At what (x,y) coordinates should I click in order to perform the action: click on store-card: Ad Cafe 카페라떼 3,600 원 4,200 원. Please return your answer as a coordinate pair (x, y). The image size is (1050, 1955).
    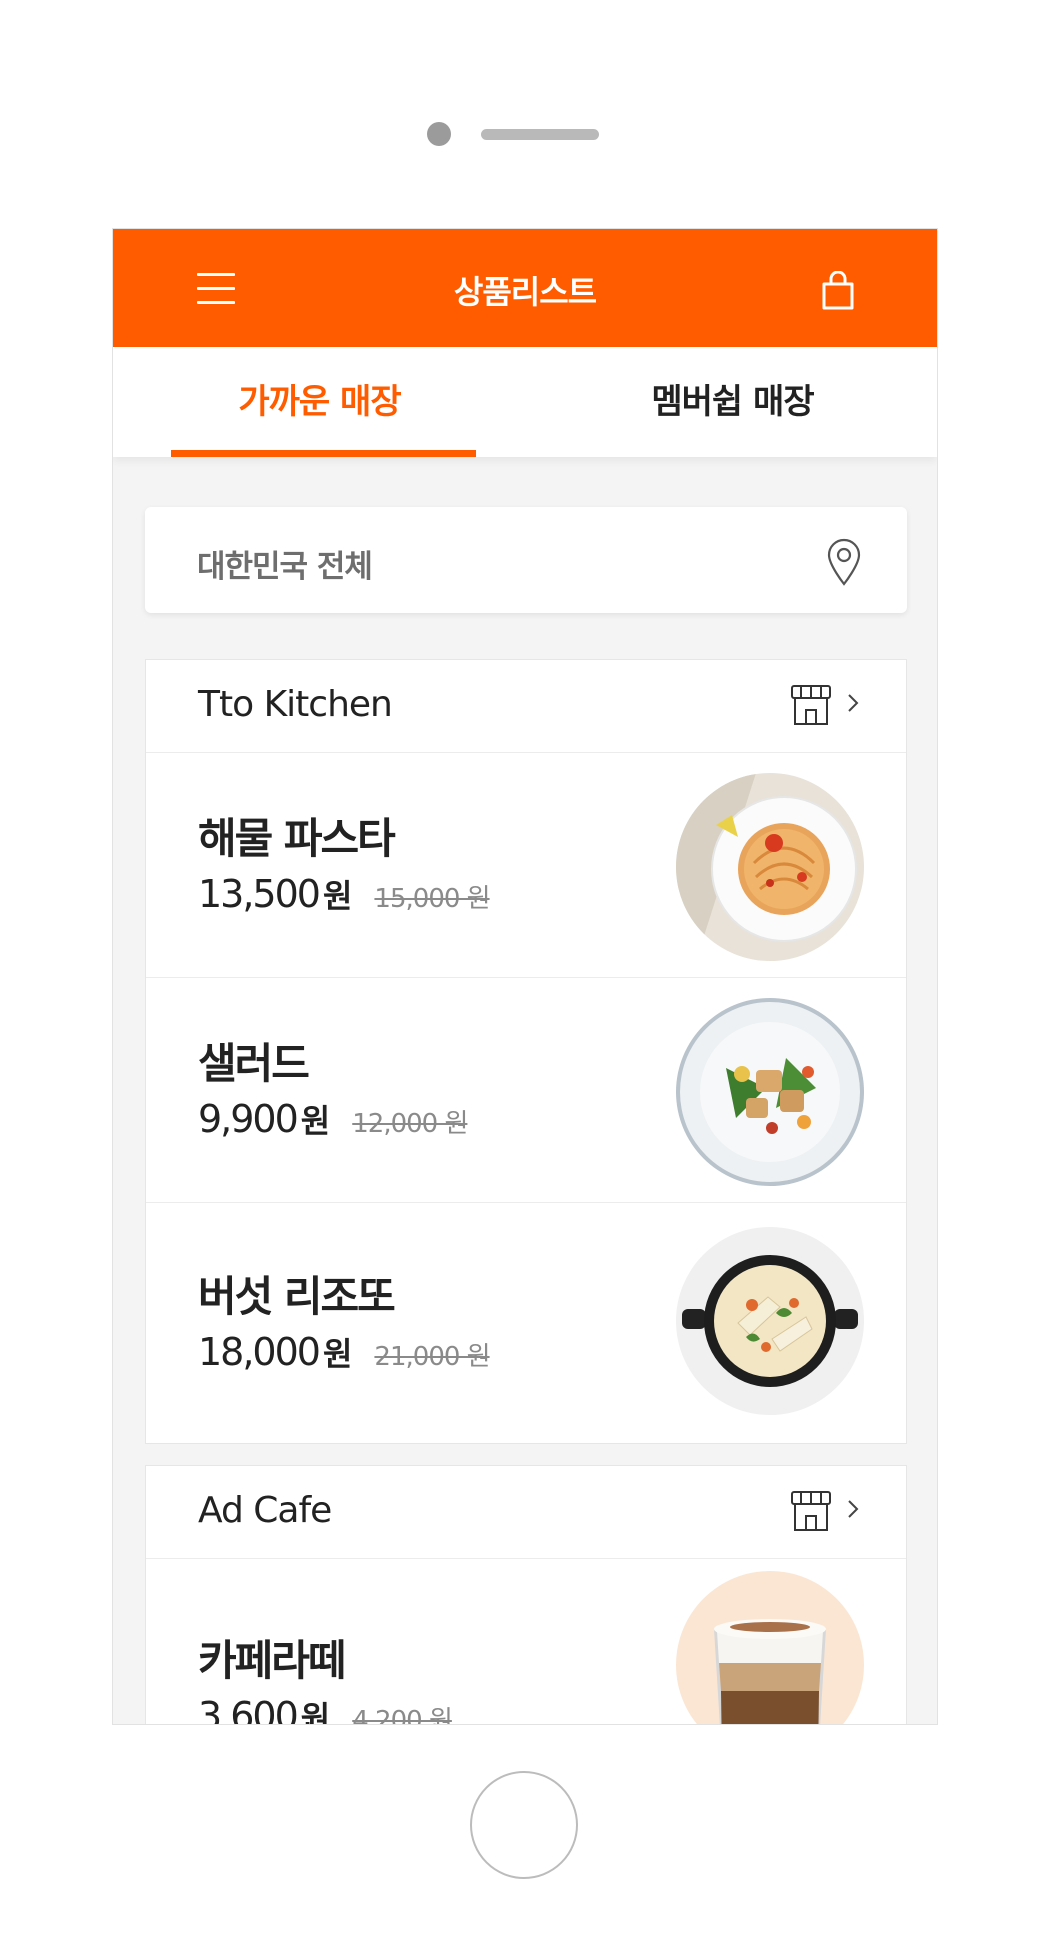
    Looking at the image, I should click on (526, 1595).